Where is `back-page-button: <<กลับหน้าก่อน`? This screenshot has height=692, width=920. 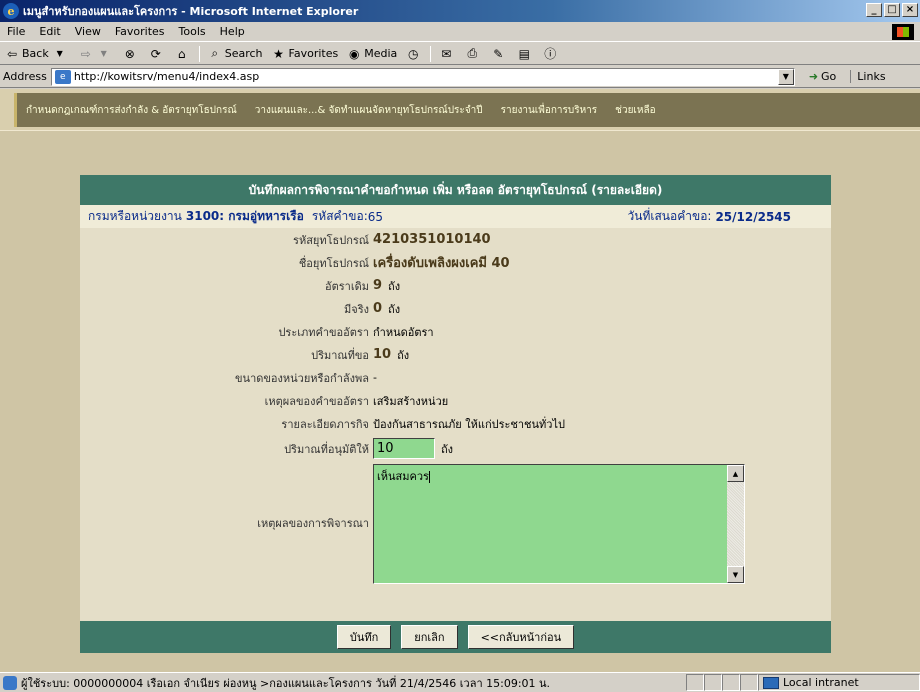
back-page-button: <<กลับหน้าก่อน is located at coordinates (521, 637).